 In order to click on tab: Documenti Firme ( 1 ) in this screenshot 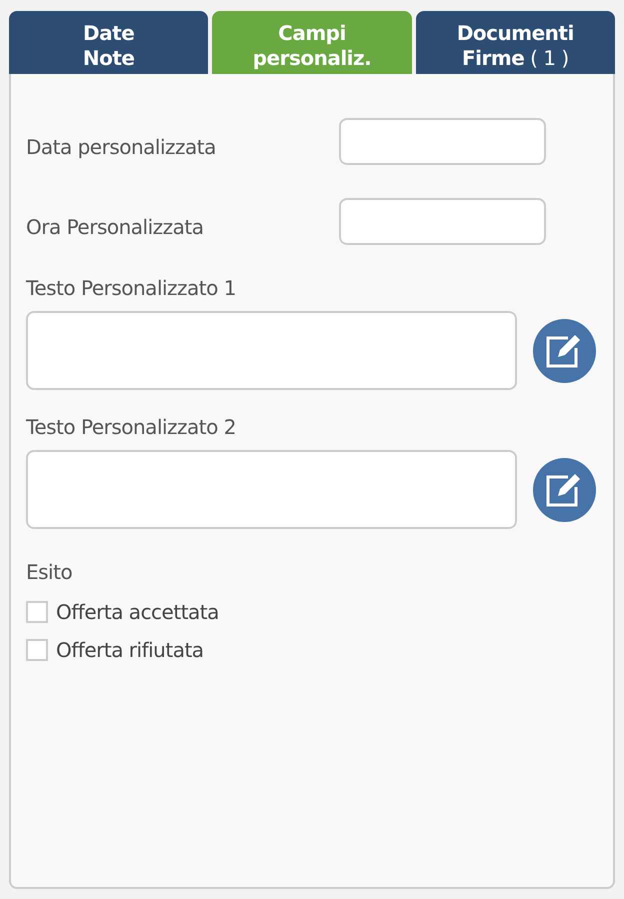, I will do `click(515, 42)`.